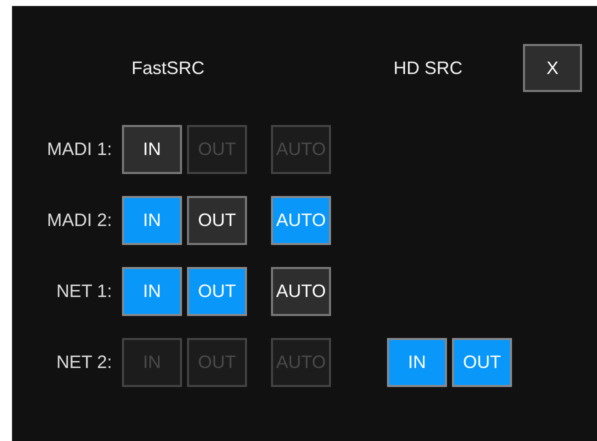  I want to click on channel-label: MADI 2:, so click(79, 220).